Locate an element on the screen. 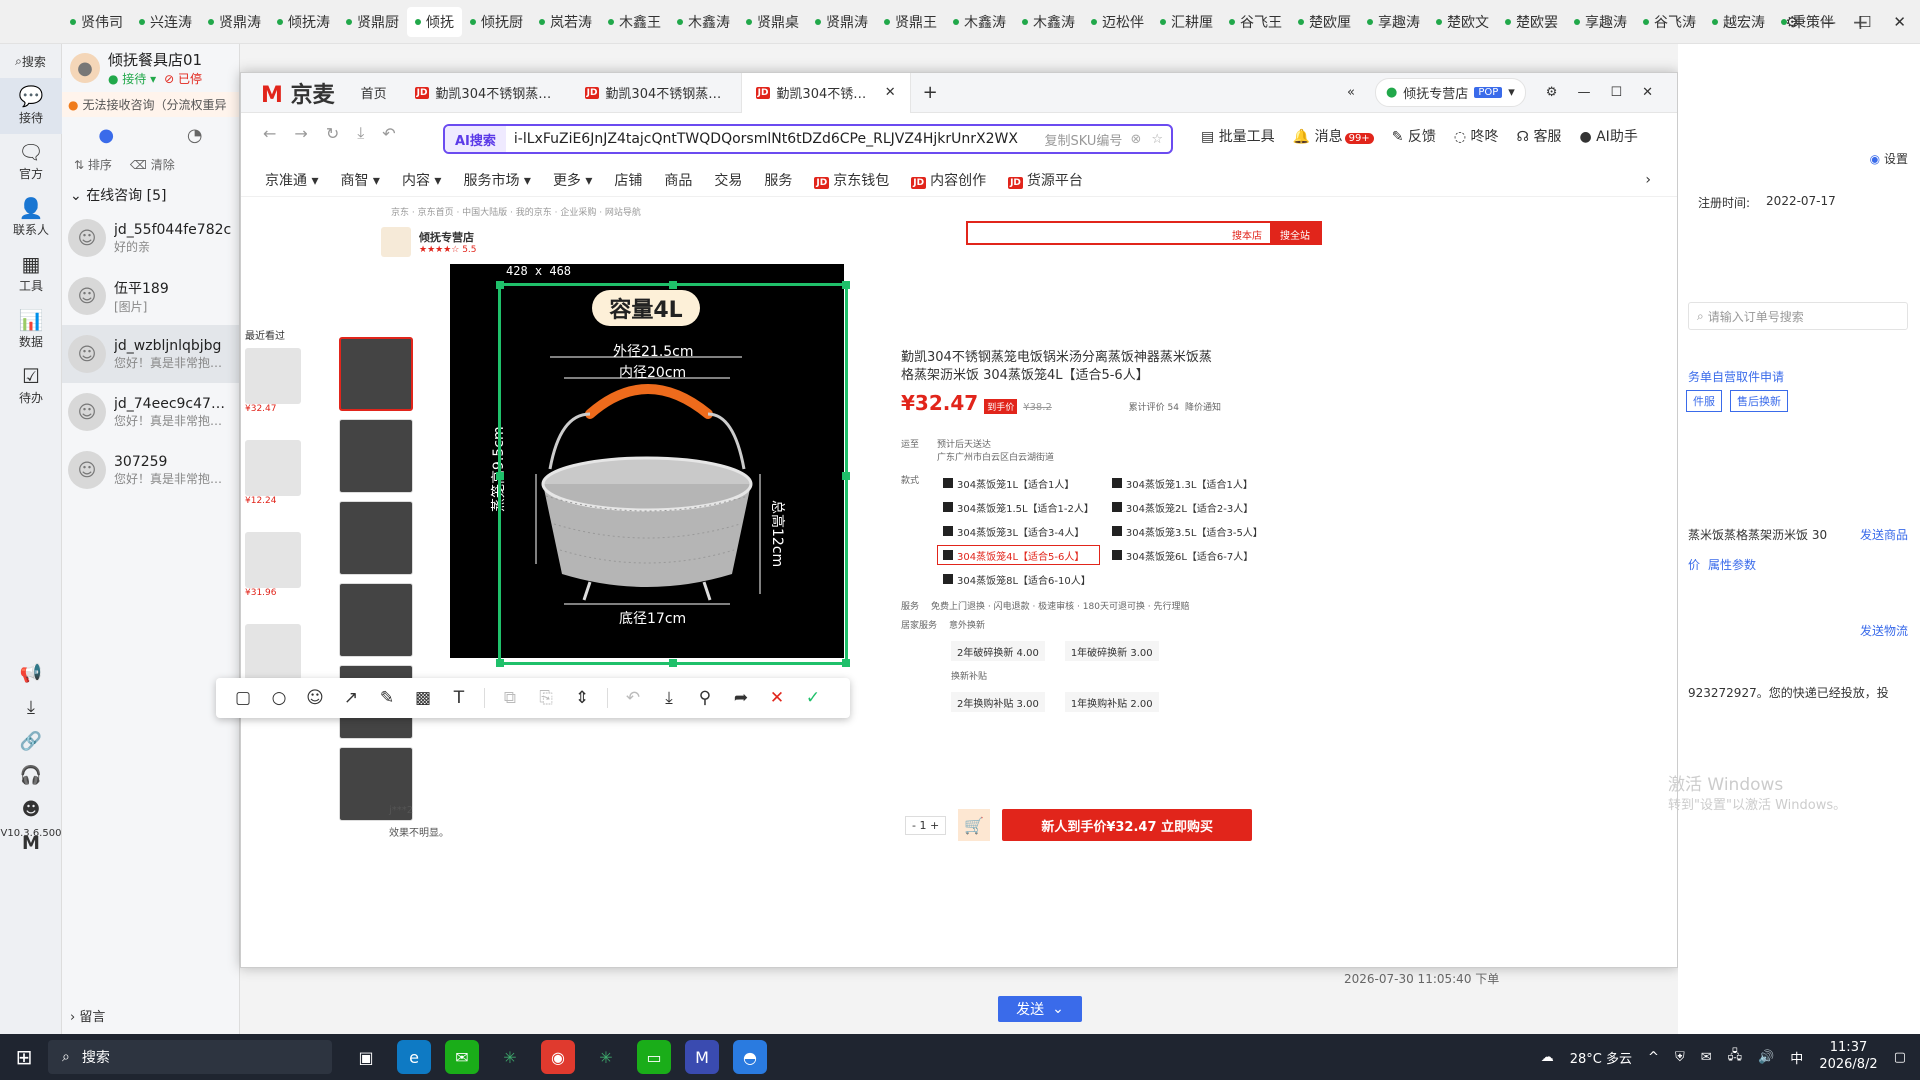  menu-more-icon: › is located at coordinates (1648, 180).